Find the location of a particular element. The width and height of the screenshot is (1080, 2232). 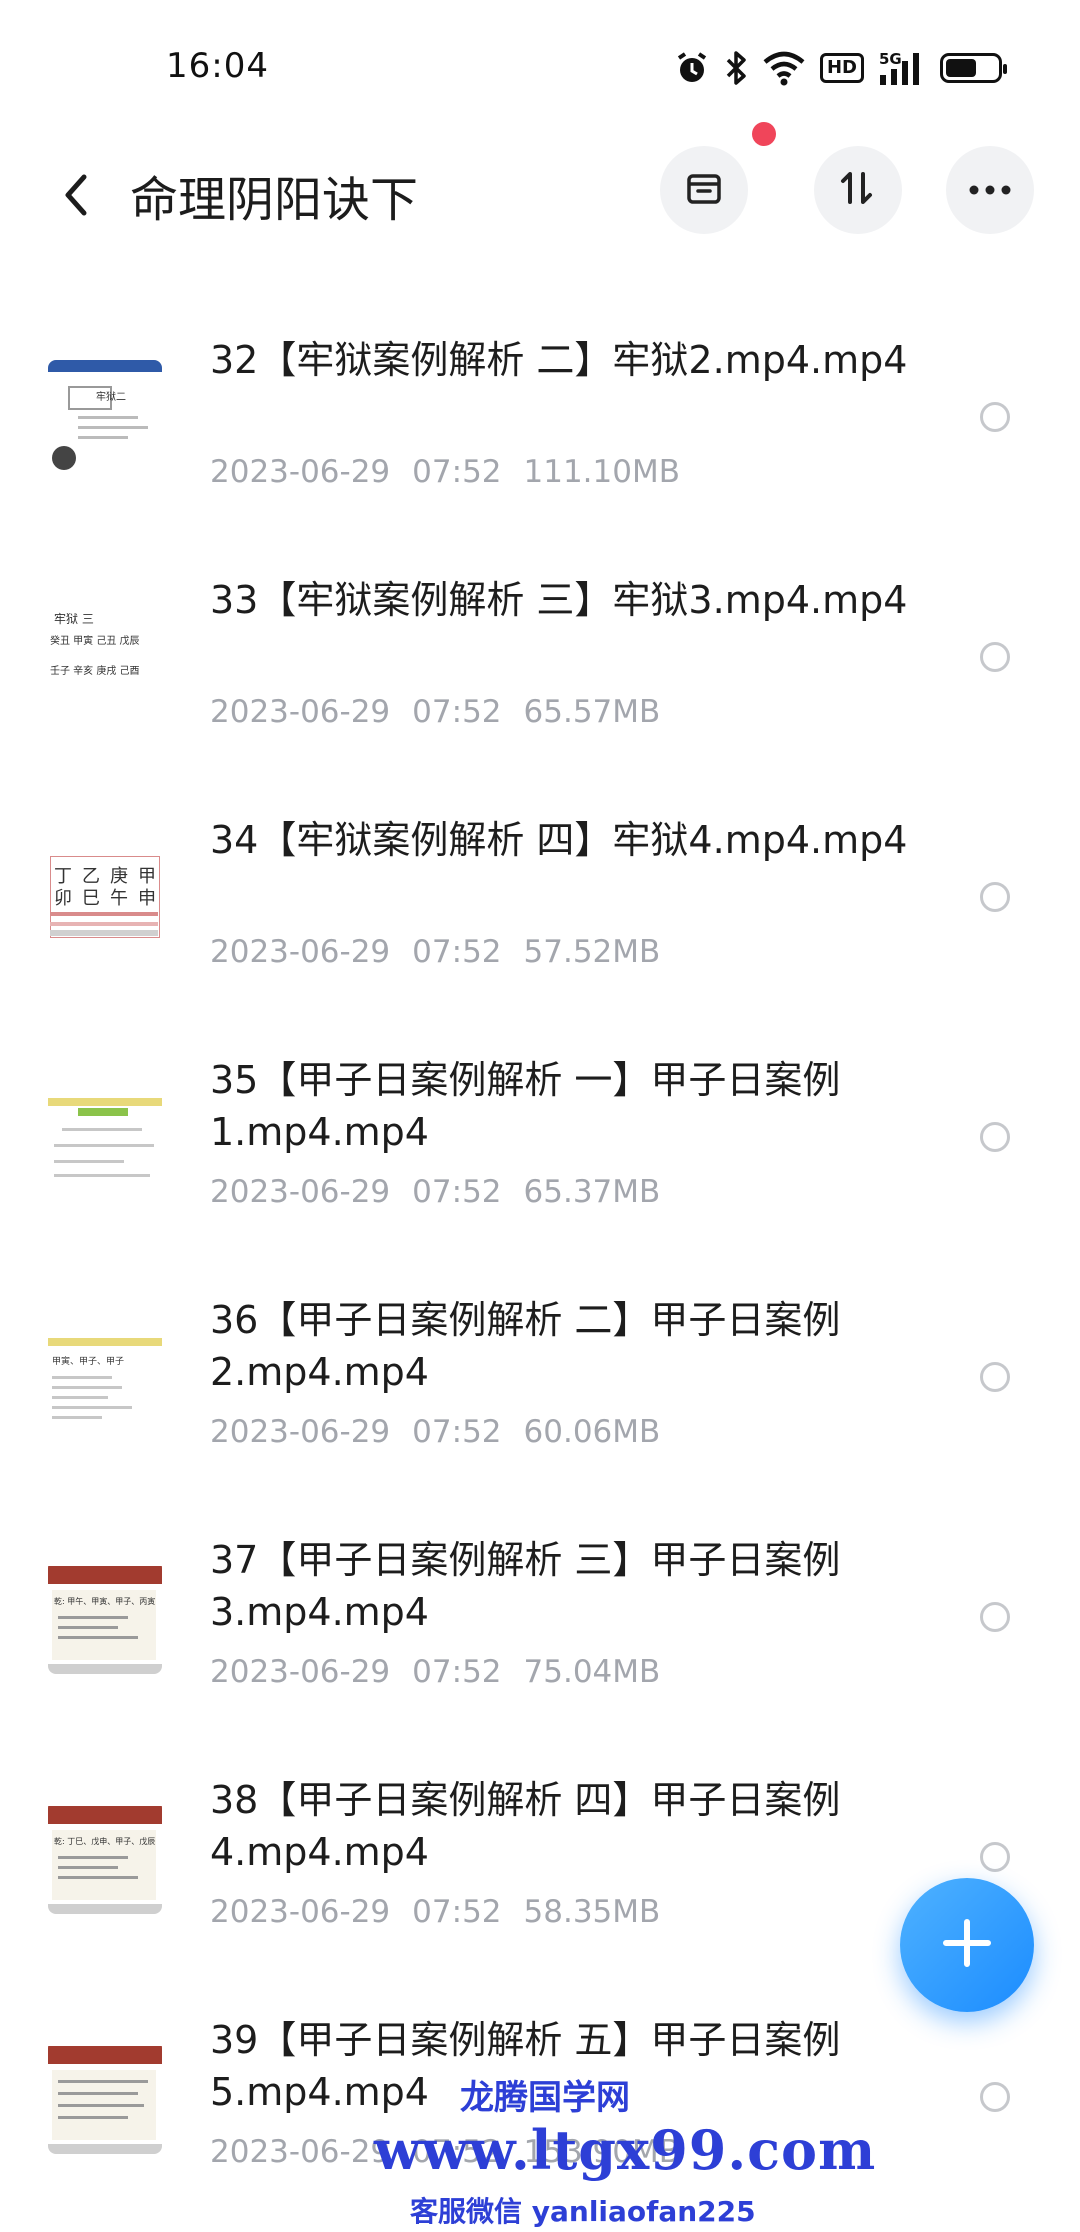

file-name: 32【牢狱案例解析 二】牢狱2.mp4.mp4 is located at coordinates (559, 360).